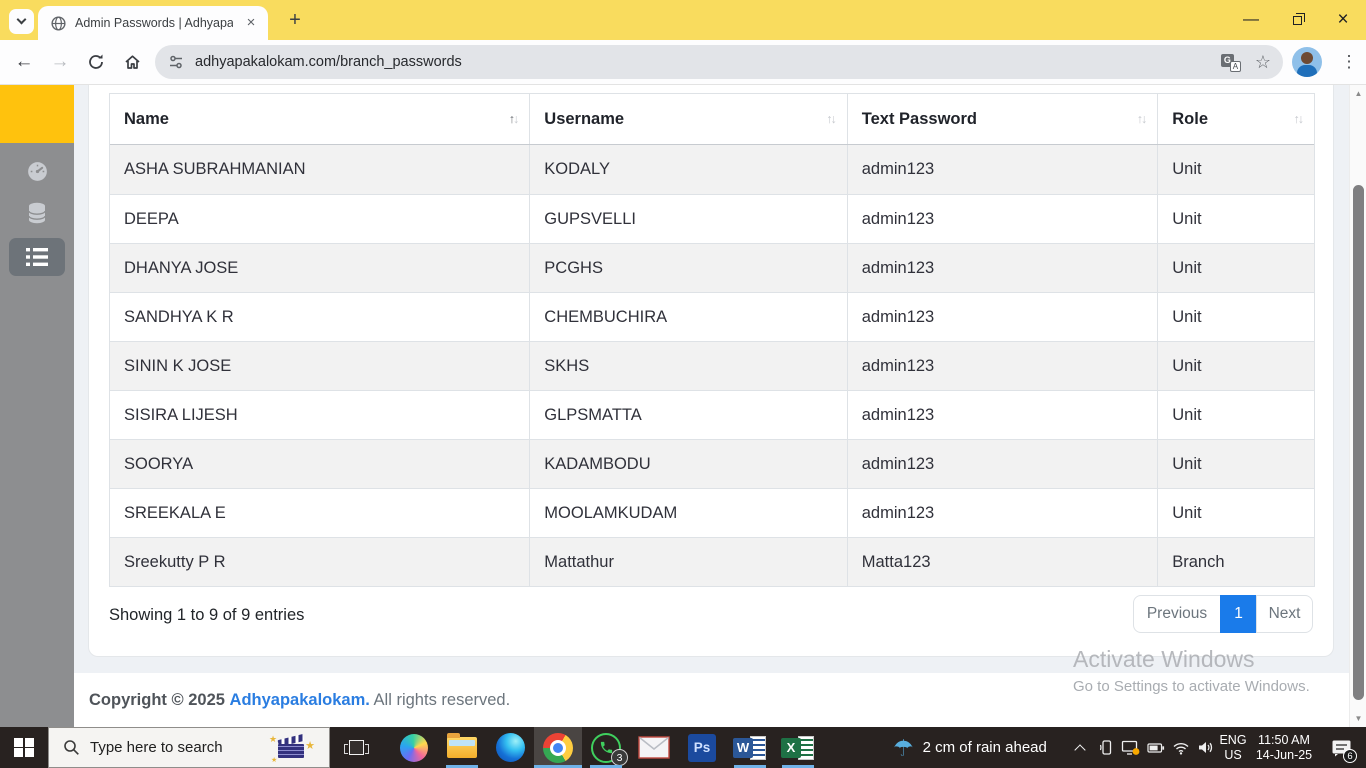 This screenshot has height=768, width=1366. What do you see at coordinates (181, 414) in the screenshot?
I see `table-cell: SISIRA LIJESH` at bounding box center [181, 414].